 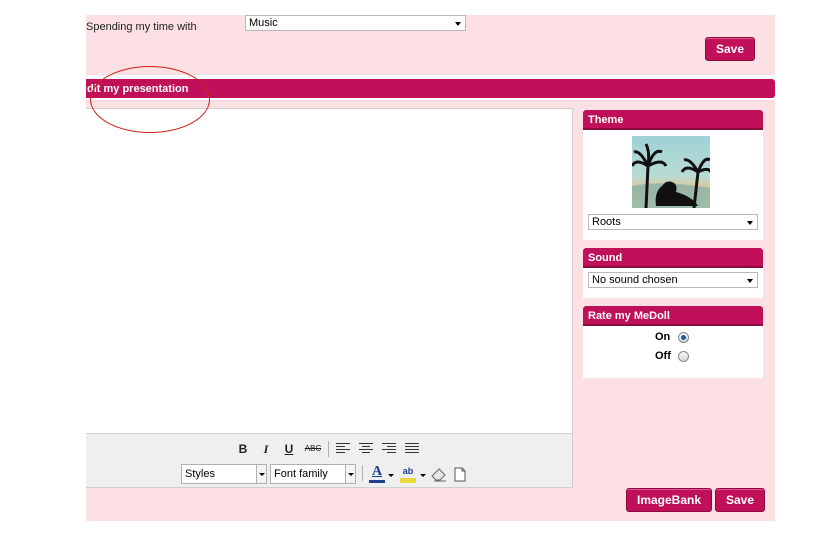 I want to click on top-save-button: Save, so click(x=730, y=49).